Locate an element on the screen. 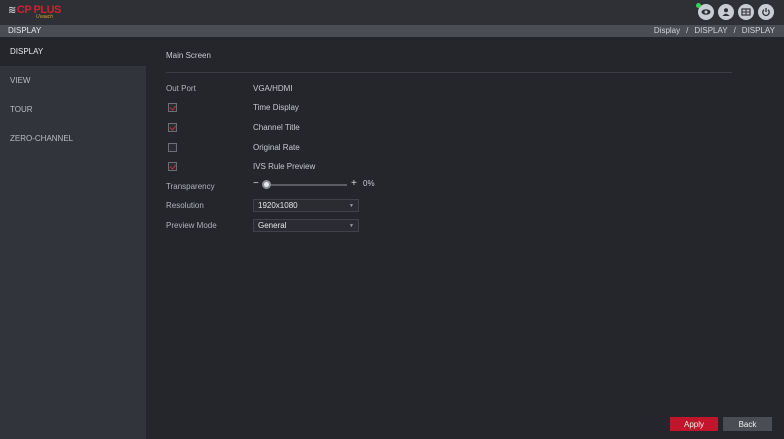 Image resolution: width=784 pixels, height=439 pixels. section-title: Main Screen is located at coordinates (188, 55).